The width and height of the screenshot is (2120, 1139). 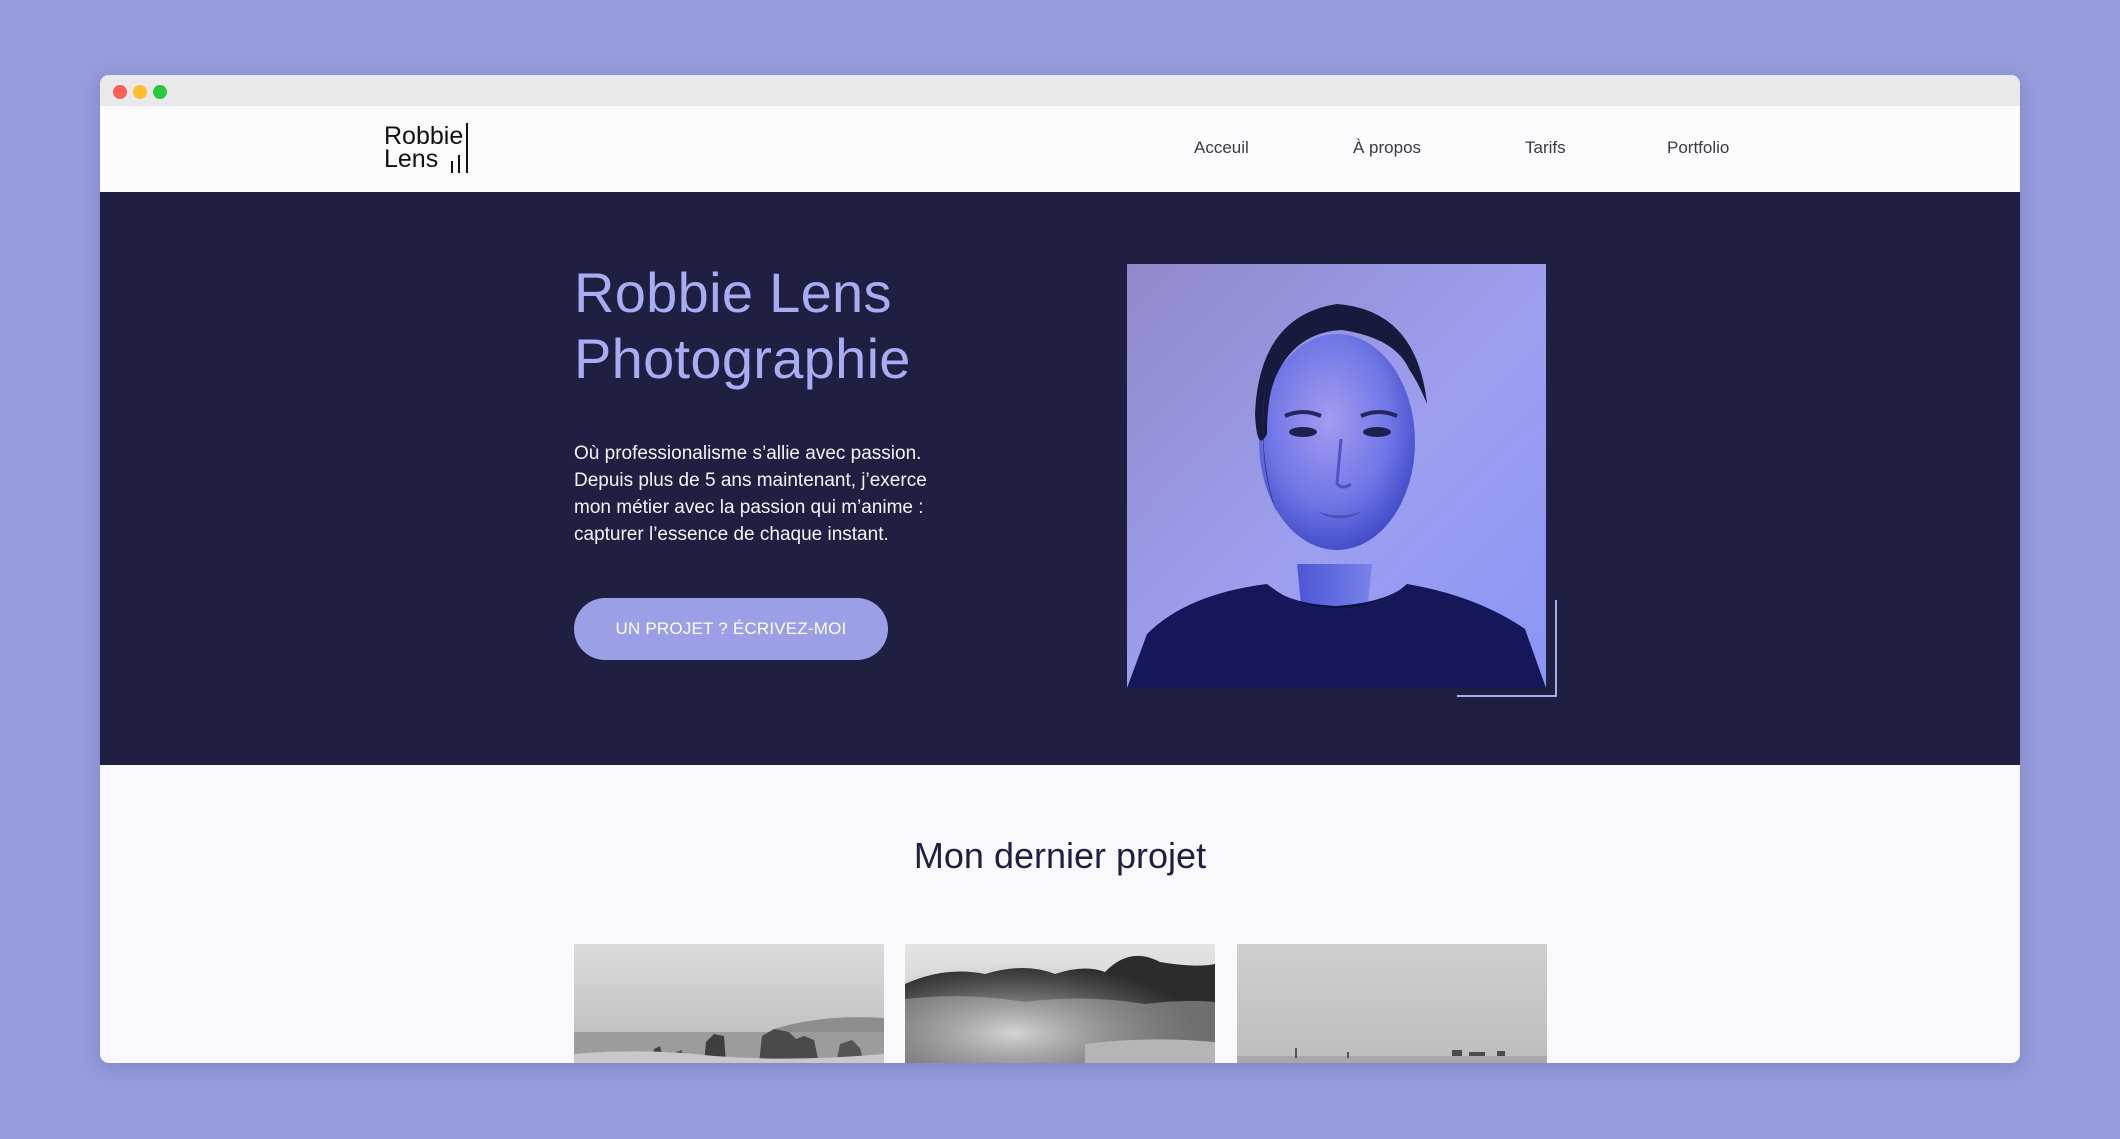 I want to click on nav-item-tarifs: Tarifs, so click(x=1545, y=148).